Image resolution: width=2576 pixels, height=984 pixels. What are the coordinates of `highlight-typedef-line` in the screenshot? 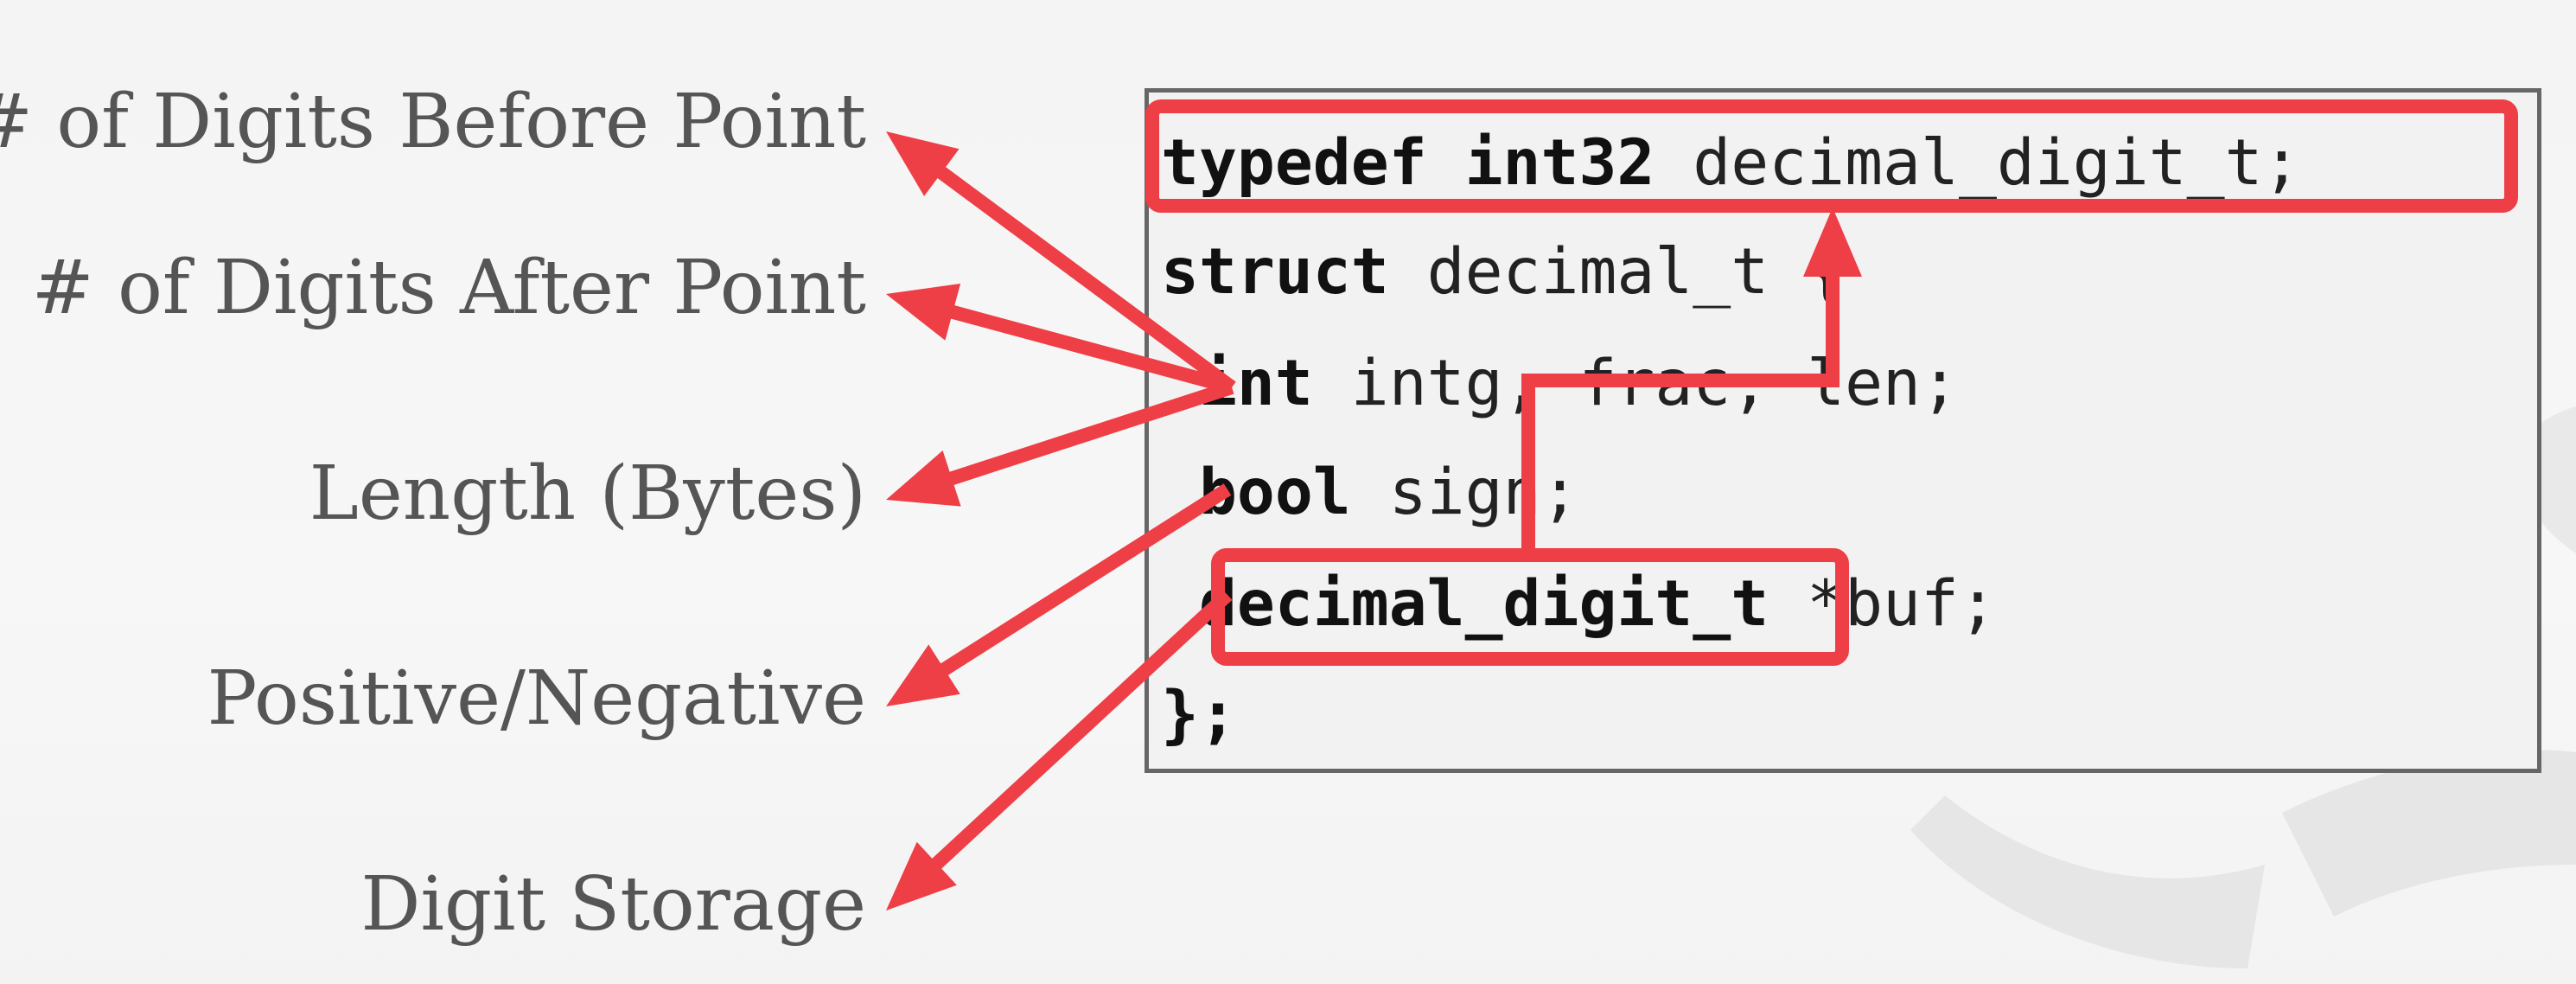 It's located at (1831, 156).